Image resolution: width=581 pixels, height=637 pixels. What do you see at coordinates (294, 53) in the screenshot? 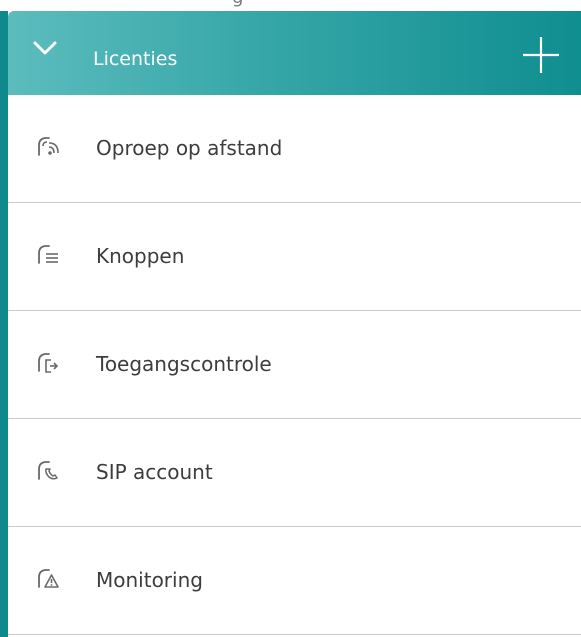
I see `licenses-header: Licenties` at bounding box center [294, 53].